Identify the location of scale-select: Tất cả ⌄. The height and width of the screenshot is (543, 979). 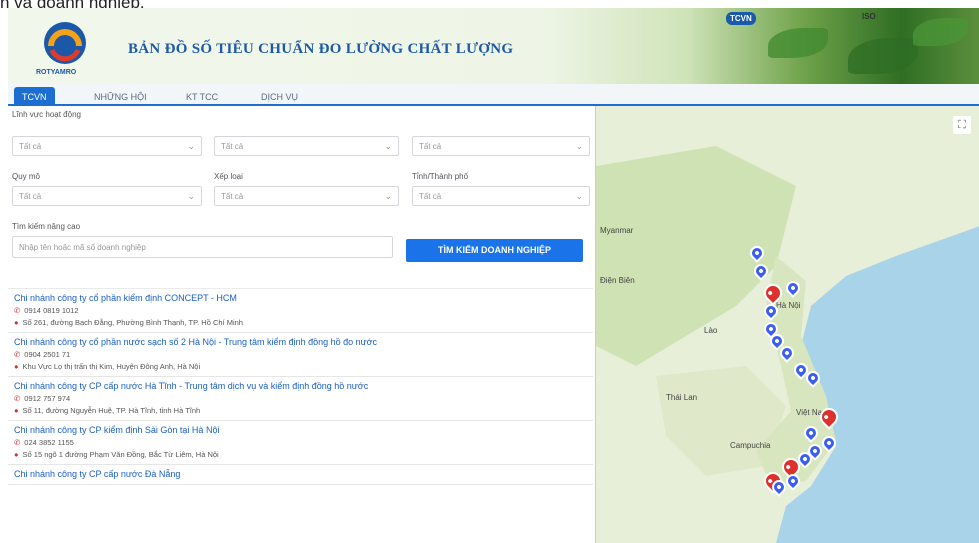
(107, 196).